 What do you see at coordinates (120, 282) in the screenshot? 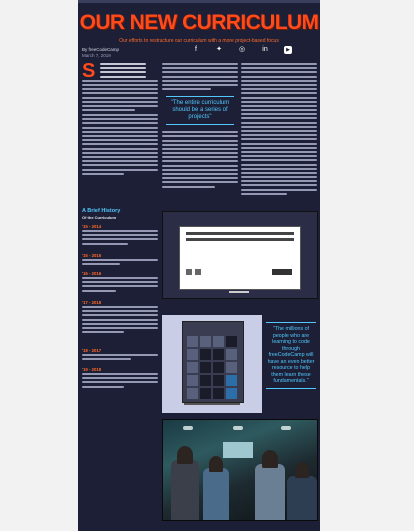
I see `history-entry: '16 - 2016` at bounding box center [120, 282].